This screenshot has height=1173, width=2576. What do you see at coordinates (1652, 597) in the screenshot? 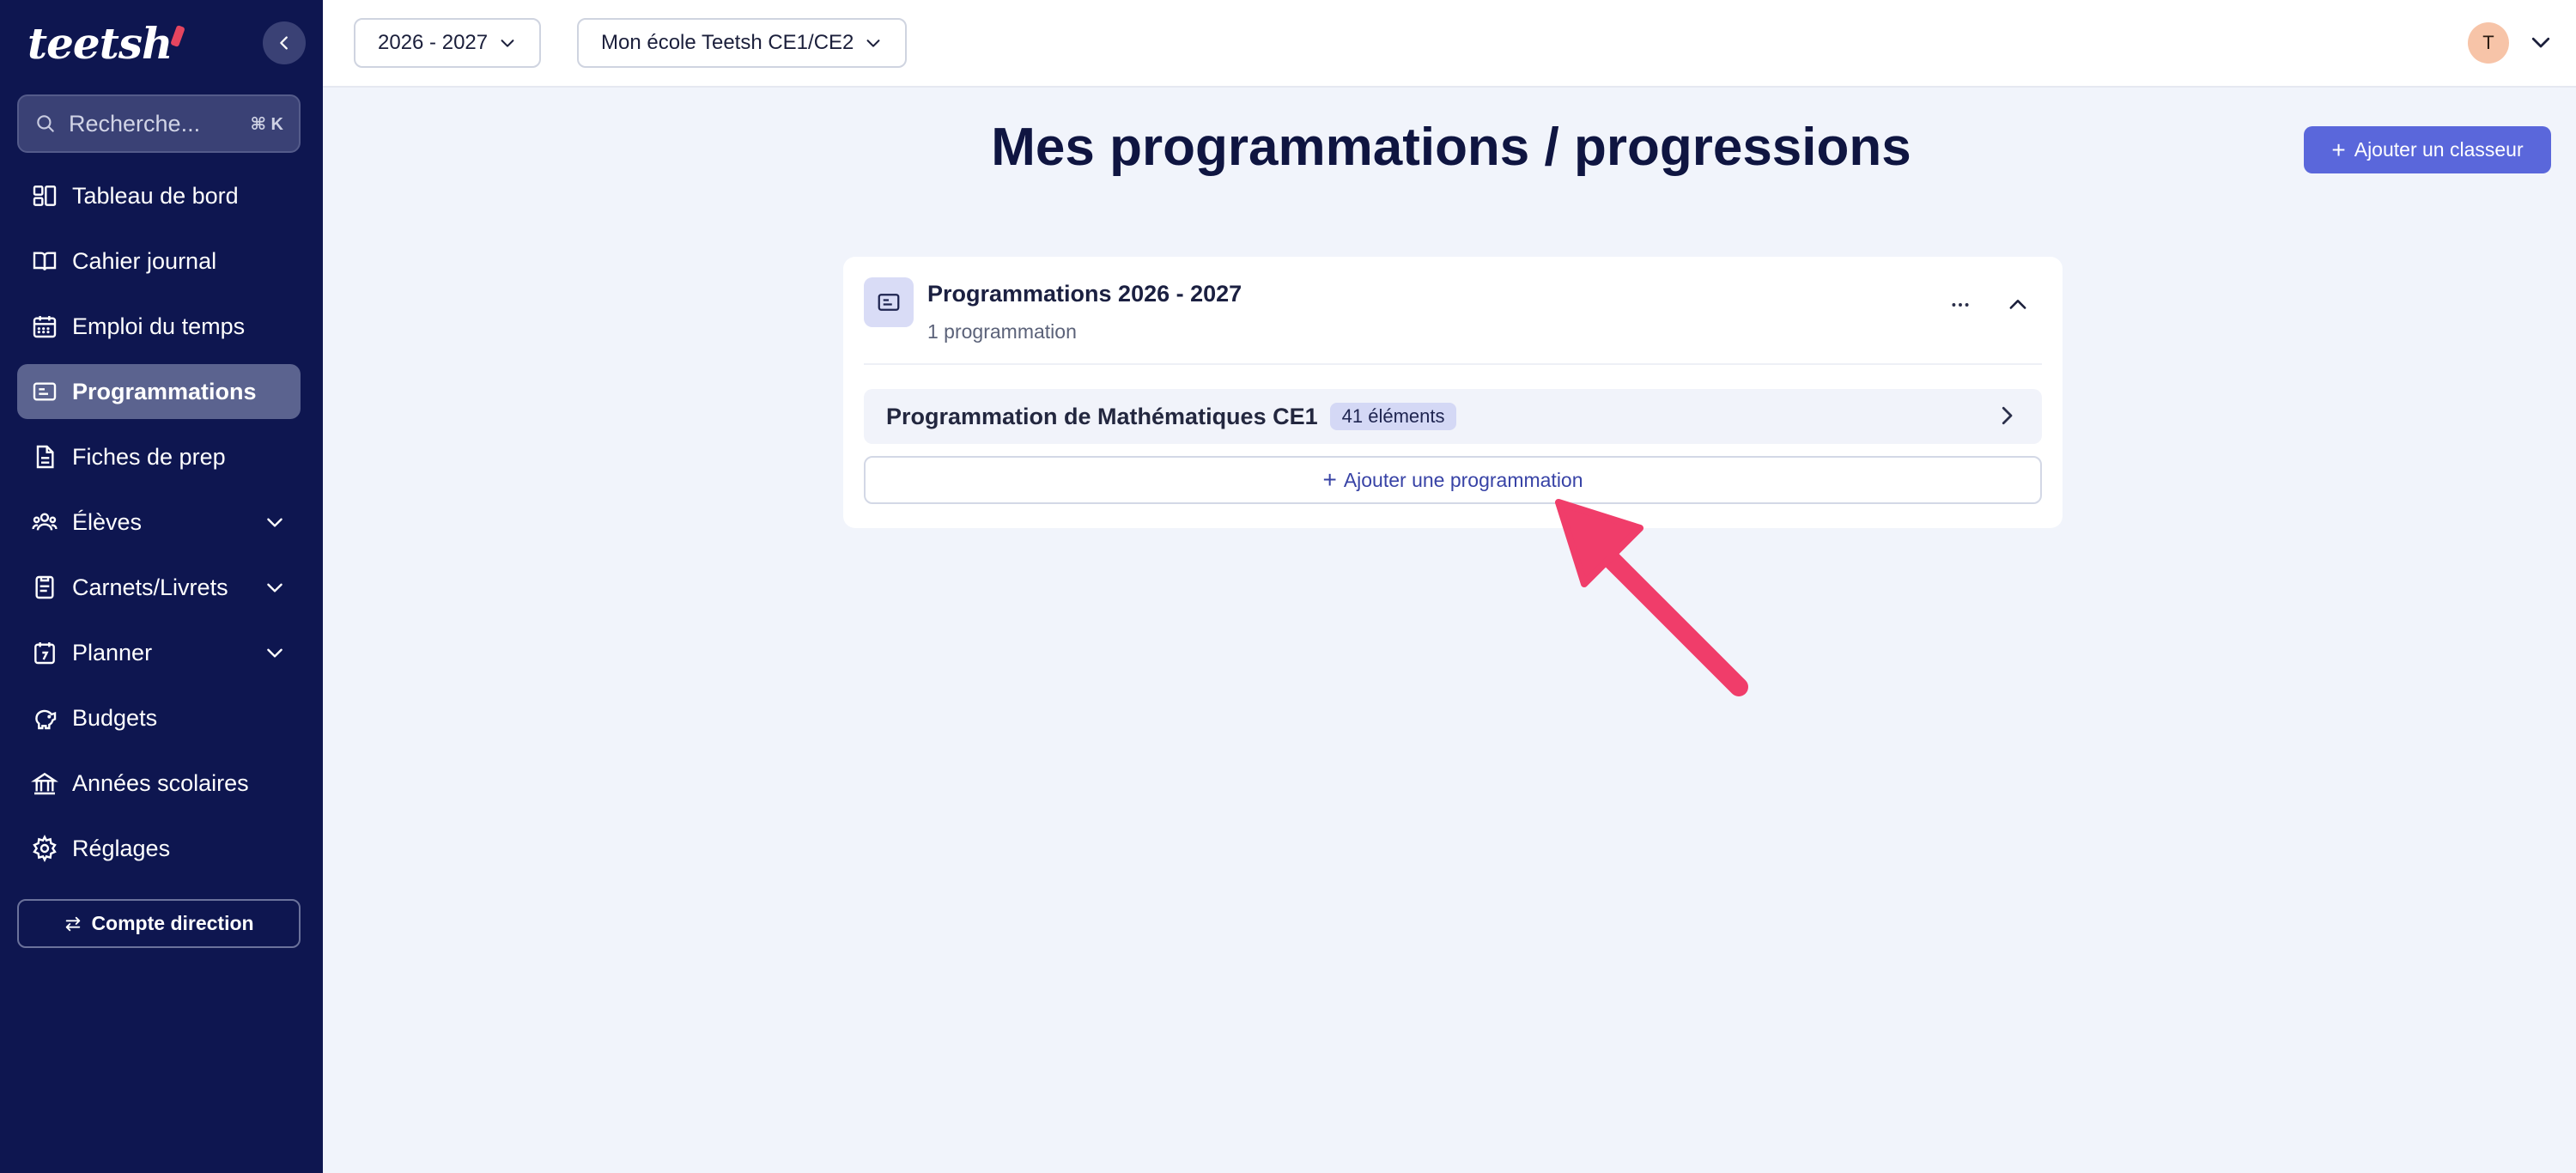
I see `annotation-arrow` at bounding box center [1652, 597].